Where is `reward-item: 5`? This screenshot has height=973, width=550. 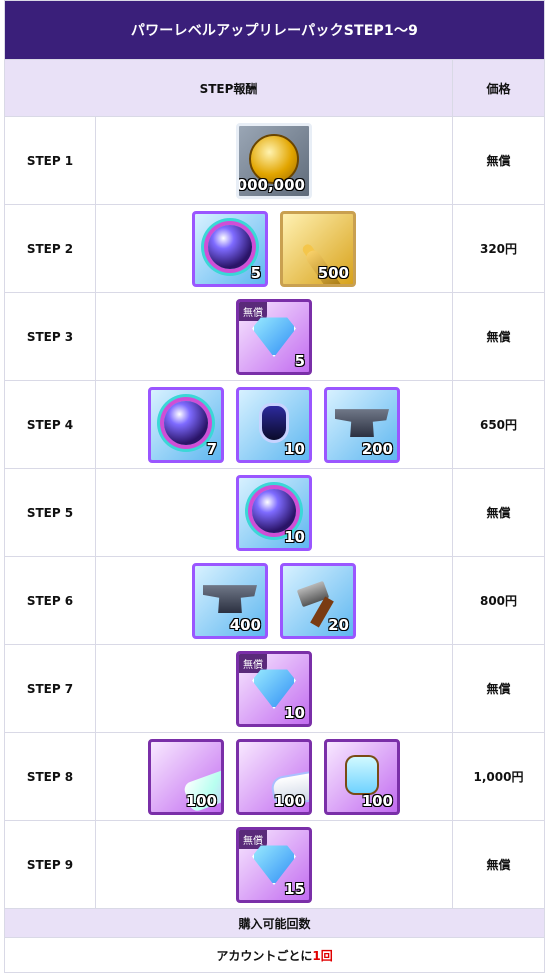 reward-item: 5 is located at coordinates (230, 248).